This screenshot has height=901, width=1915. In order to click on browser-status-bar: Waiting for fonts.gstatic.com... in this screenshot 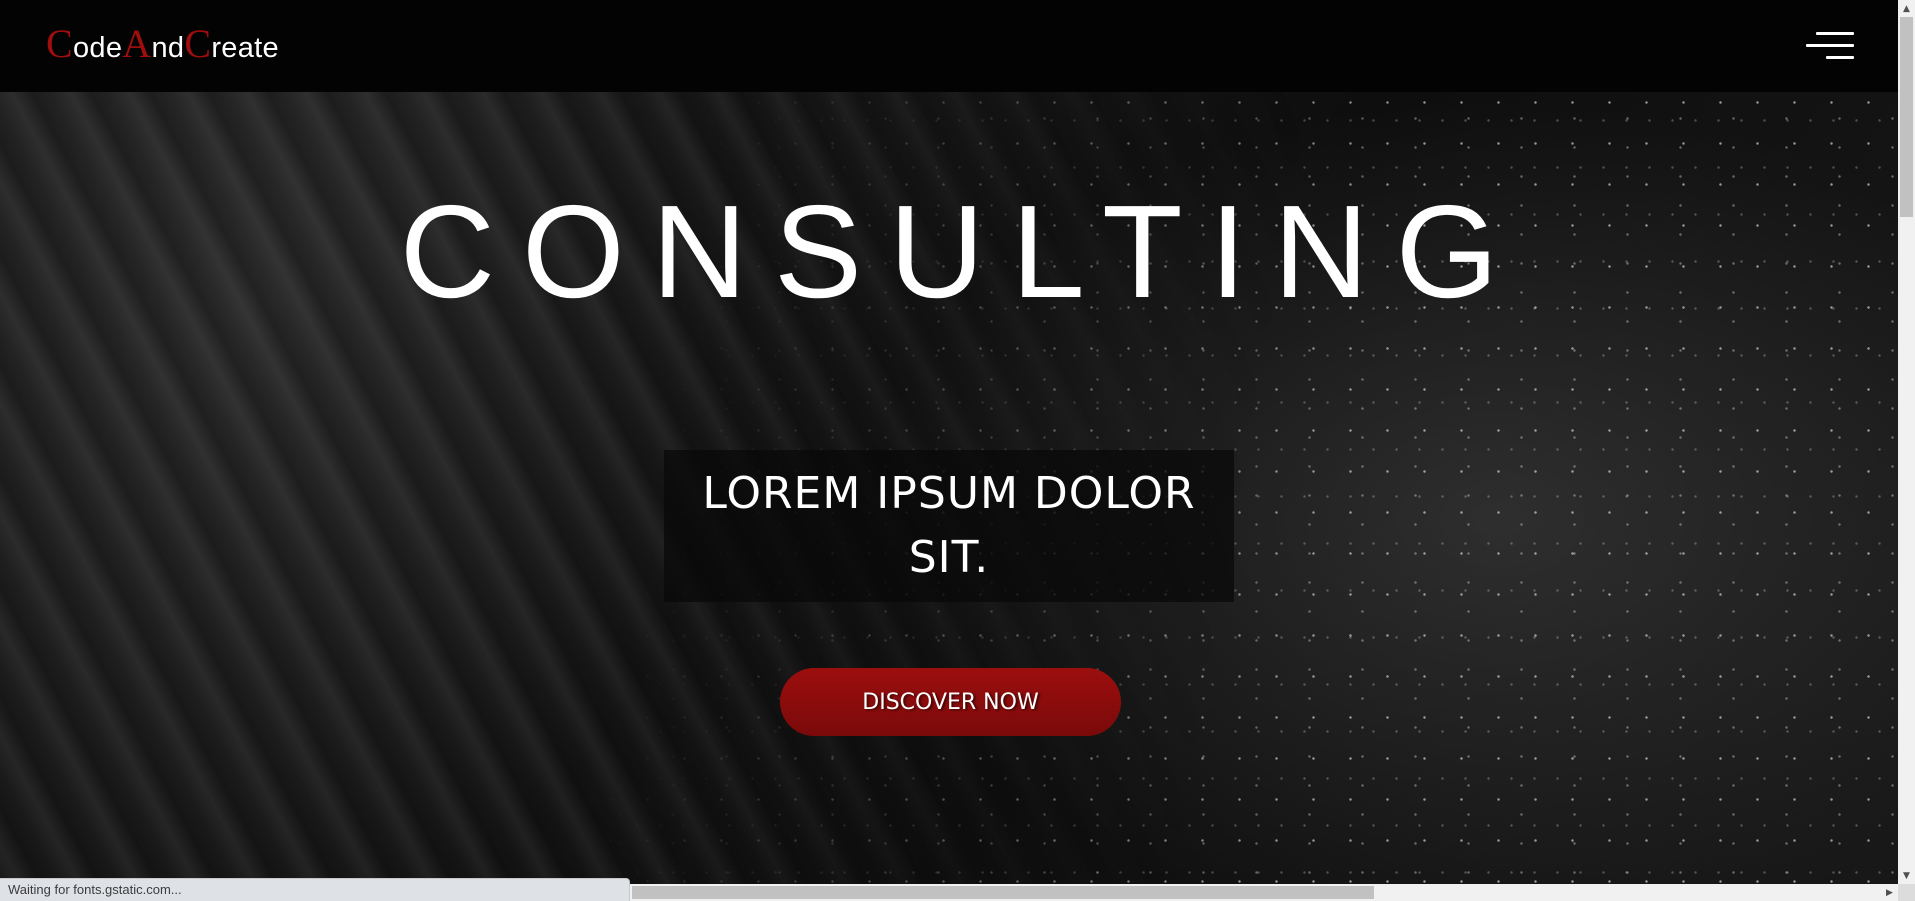, I will do `click(315, 889)`.